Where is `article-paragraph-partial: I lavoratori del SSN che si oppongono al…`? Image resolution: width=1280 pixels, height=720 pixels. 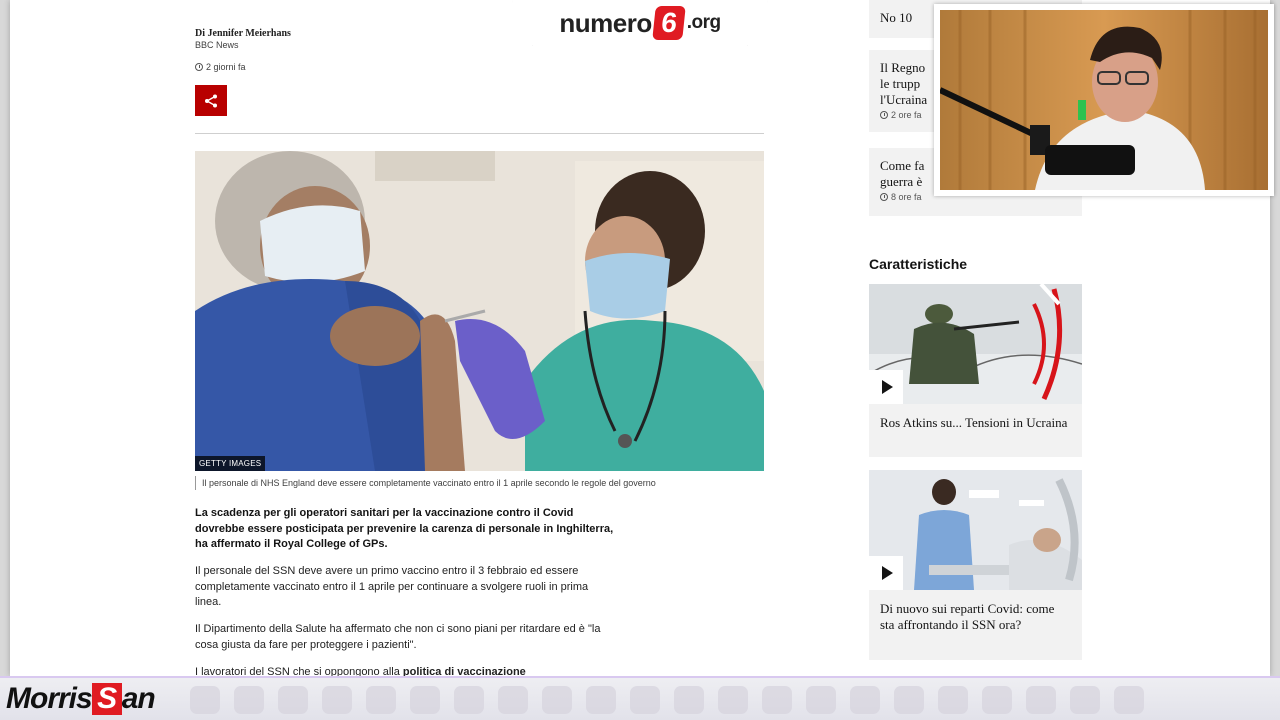
article-paragraph-partial: I lavoratori del SSN che si oppongono al… is located at coordinates (405, 670).